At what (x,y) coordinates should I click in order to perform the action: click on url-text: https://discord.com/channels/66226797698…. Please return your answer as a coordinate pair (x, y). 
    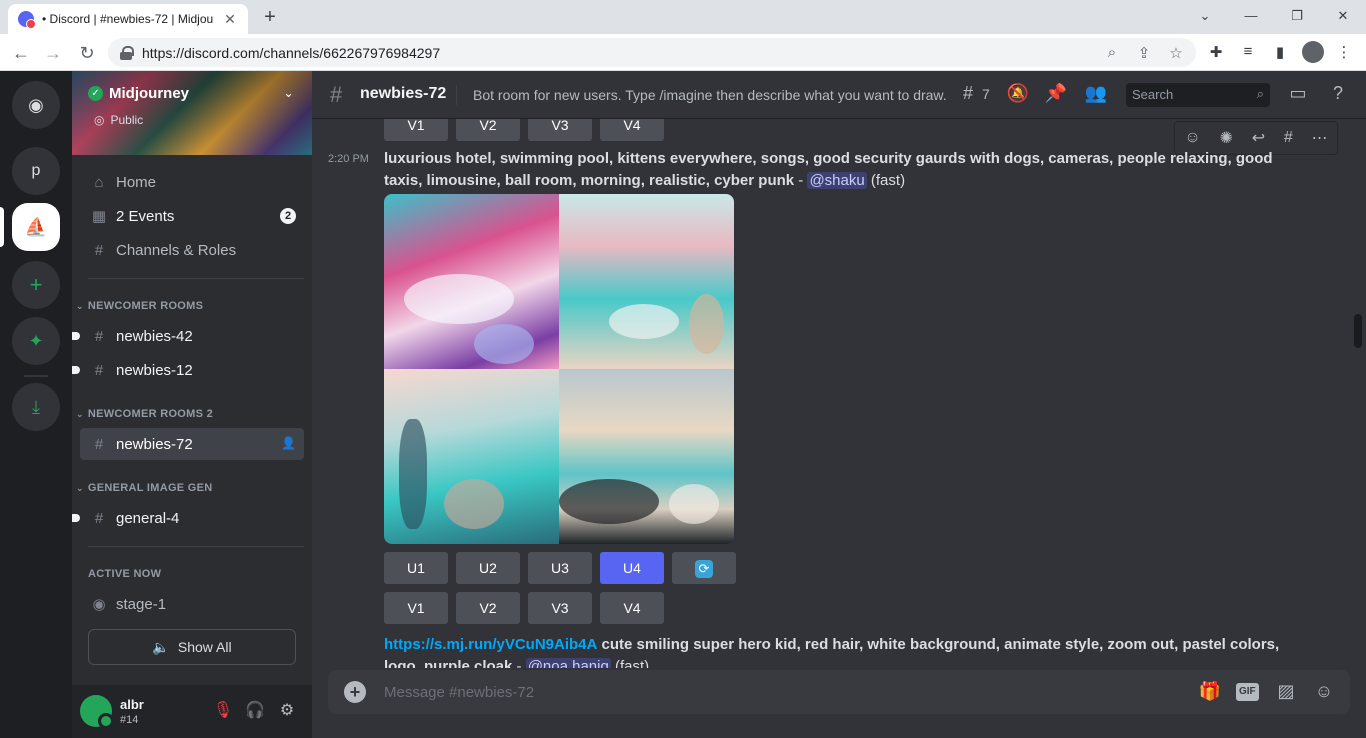
    Looking at the image, I should click on (291, 53).